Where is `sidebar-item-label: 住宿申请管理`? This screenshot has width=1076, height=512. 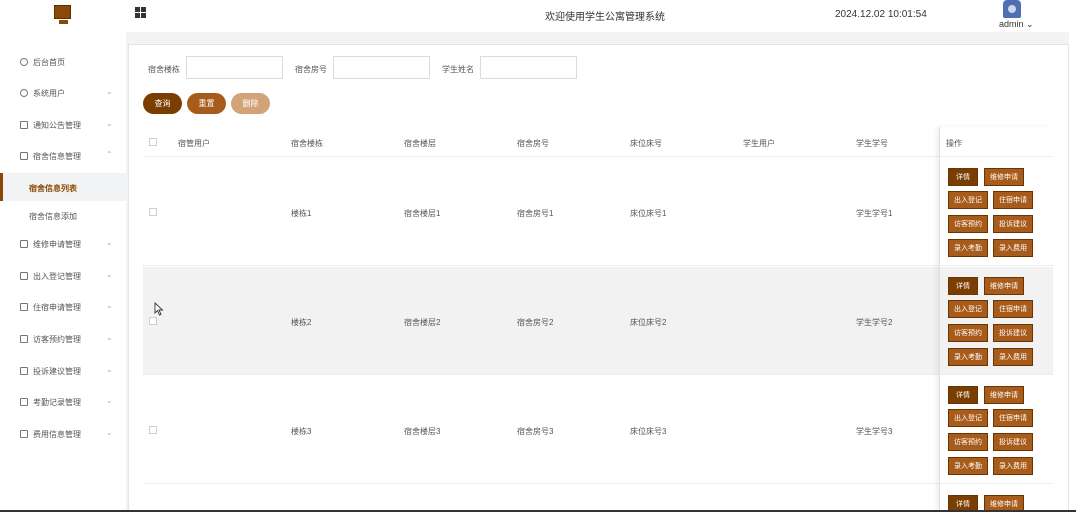 sidebar-item-label: 住宿申请管理 is located at coordinates (57, 307).